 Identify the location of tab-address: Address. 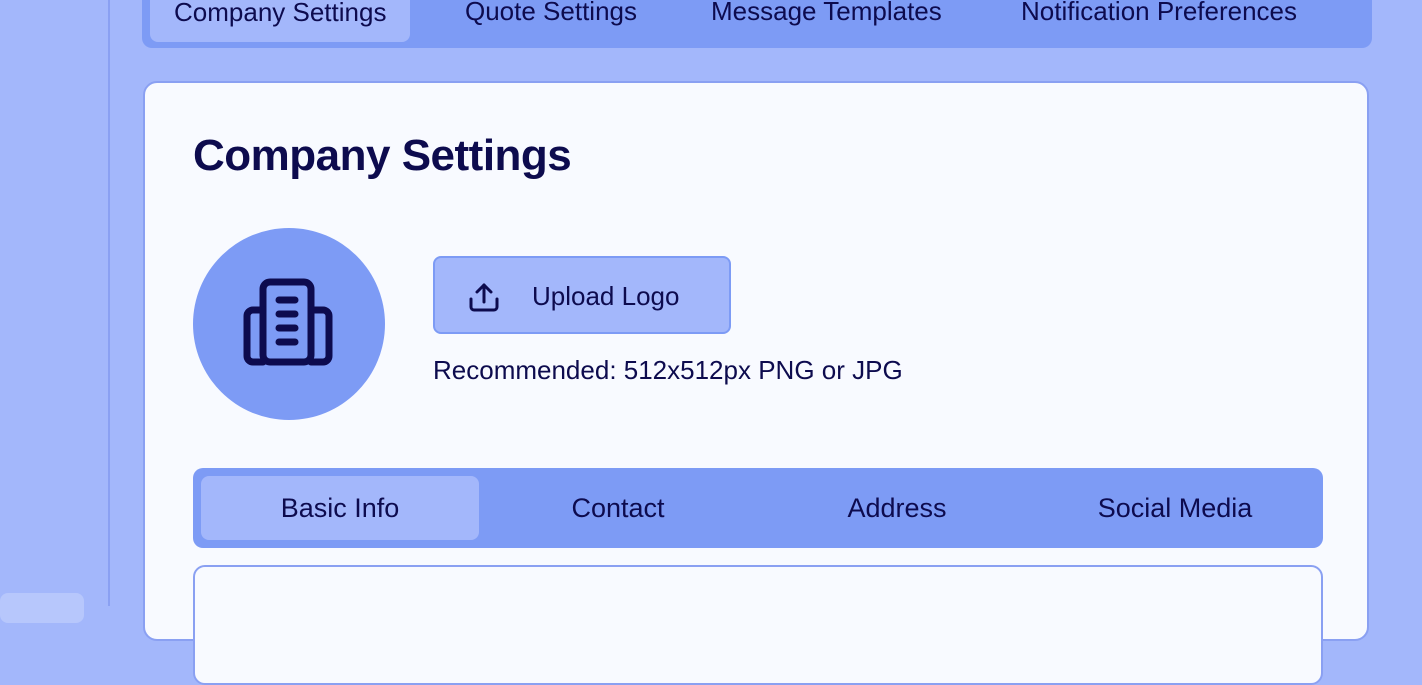
(897, 508).